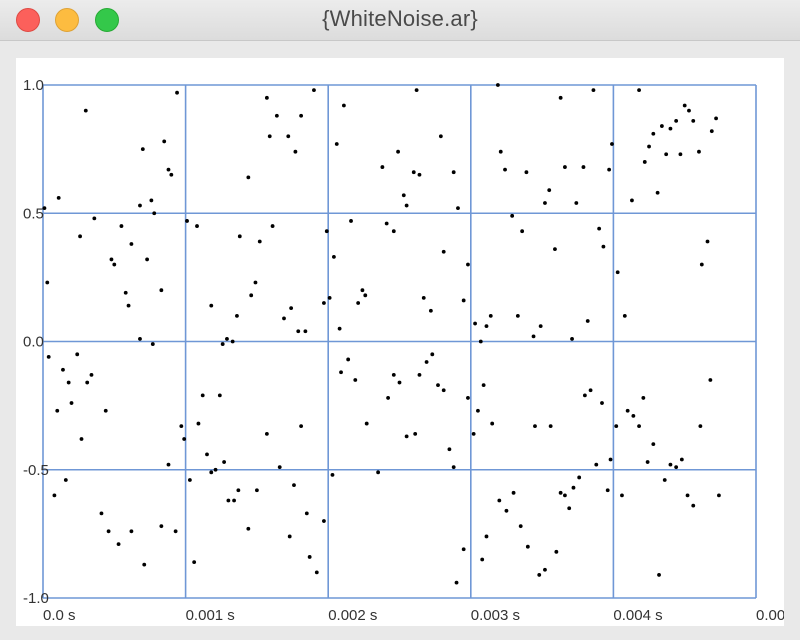 The width and height of the screenshot is (800, 640). Describe the element at coordinates (36, 598) in the screenshot. I see `y-tick-label: -1.0` at that location.